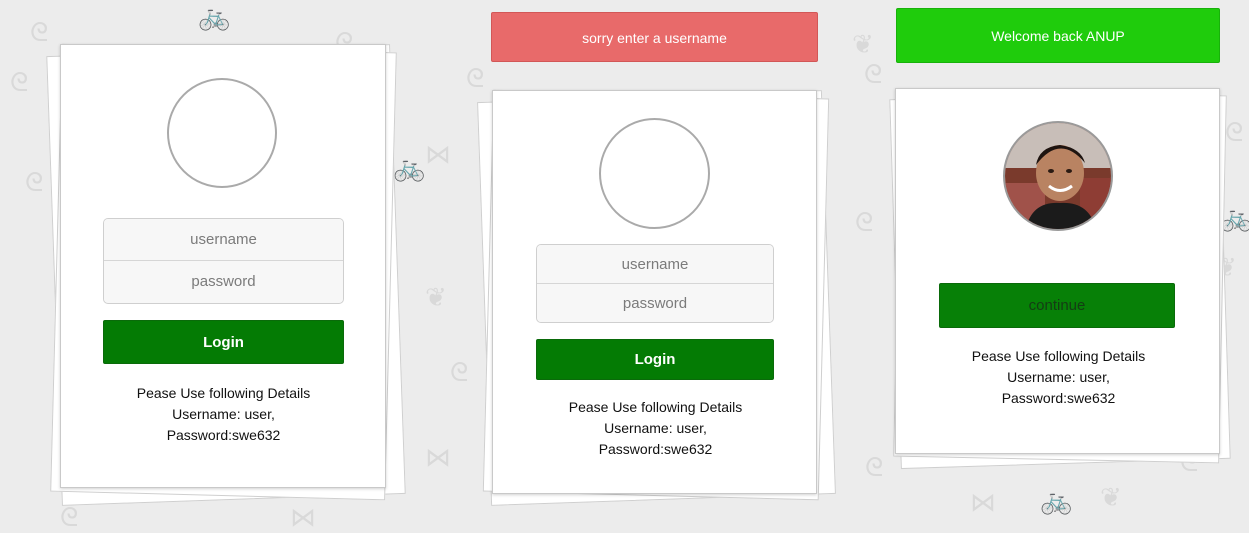 This screenshot has width=1249, height=533. What do you see at coordinates (1058, 35) in the screenshot?
I see `success-alert: Welcome back ANUP` at bounding box center [1058, 35].